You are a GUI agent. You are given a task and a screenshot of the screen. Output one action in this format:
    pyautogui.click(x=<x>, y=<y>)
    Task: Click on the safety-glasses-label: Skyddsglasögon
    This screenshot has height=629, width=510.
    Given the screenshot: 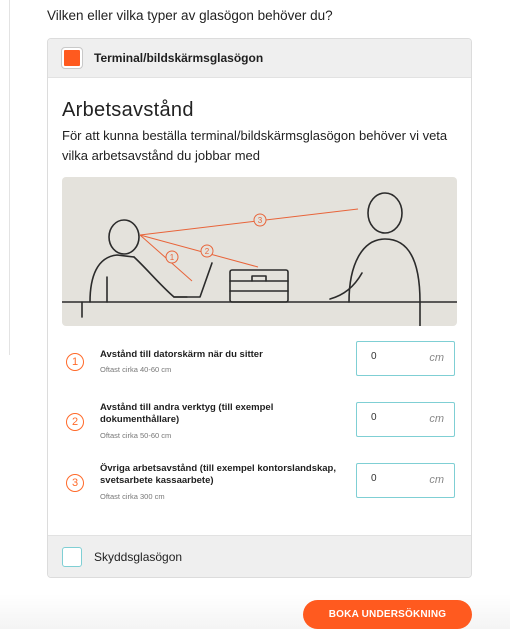 What is the action you would take?
    pyautogui.click(x=138, y=556)
    